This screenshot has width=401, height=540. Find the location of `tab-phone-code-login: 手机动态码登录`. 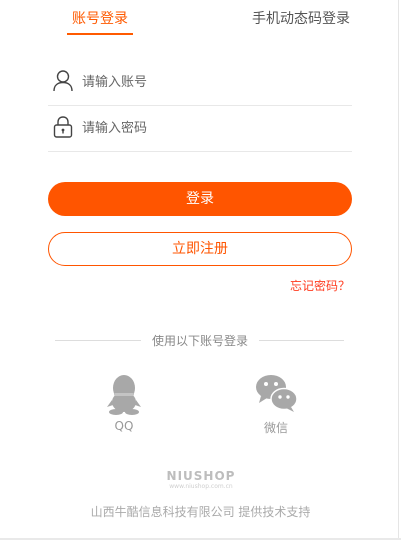

tab-phone-code-login: 手机动态码登录 is located at coordinates (301, 19).